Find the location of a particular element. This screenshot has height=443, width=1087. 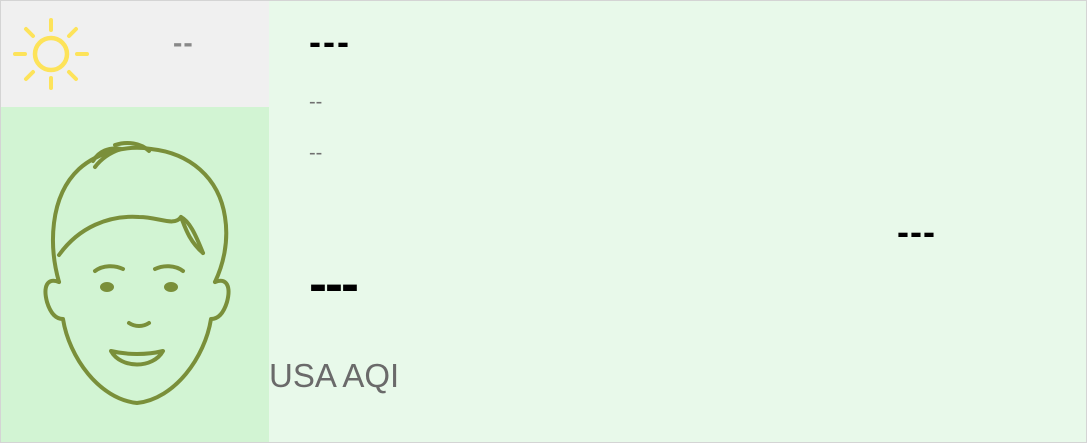

location-name: --- is located at coordinates (330, 41).